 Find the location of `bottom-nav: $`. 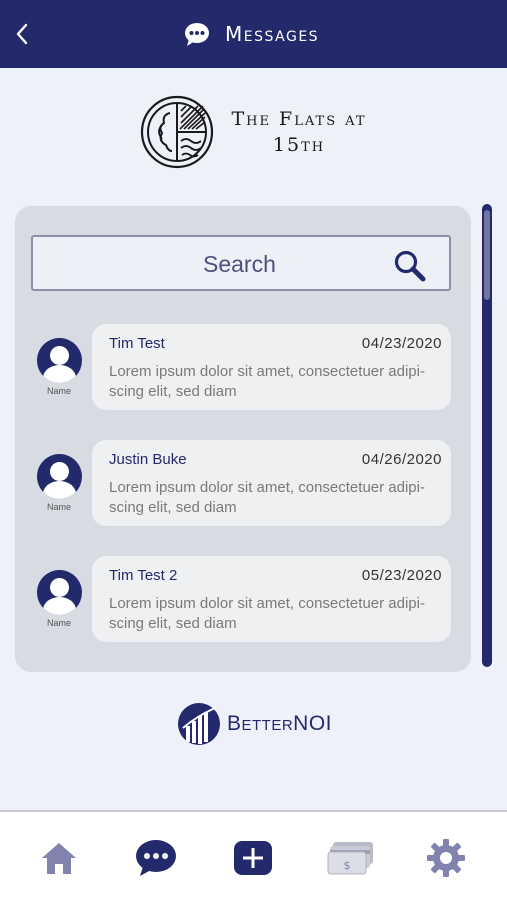

bottom-nav: $ is located at coordinates (253, 855).